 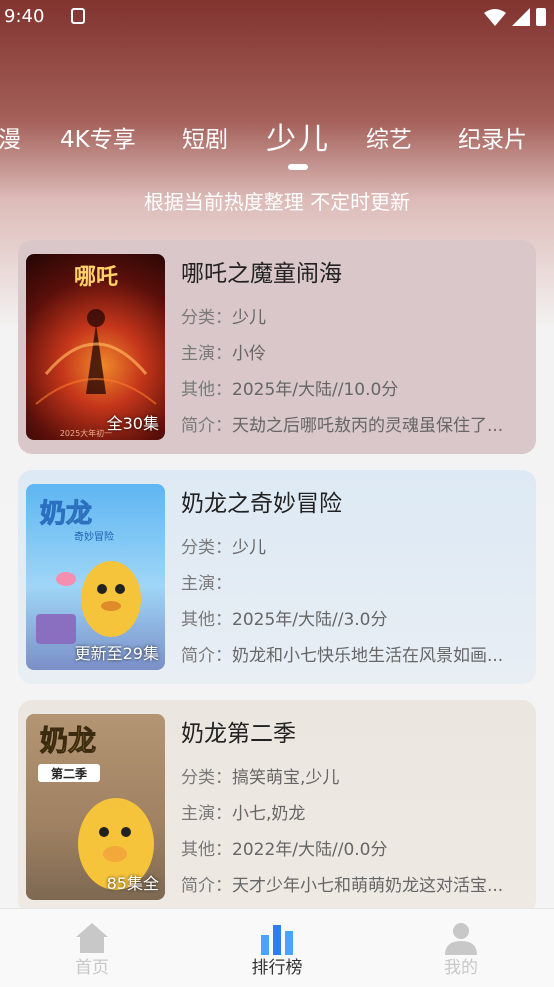 I want to click on poster-image: 奶龙 奇妙冒险 更新至29集, so click(x=95, y=577).